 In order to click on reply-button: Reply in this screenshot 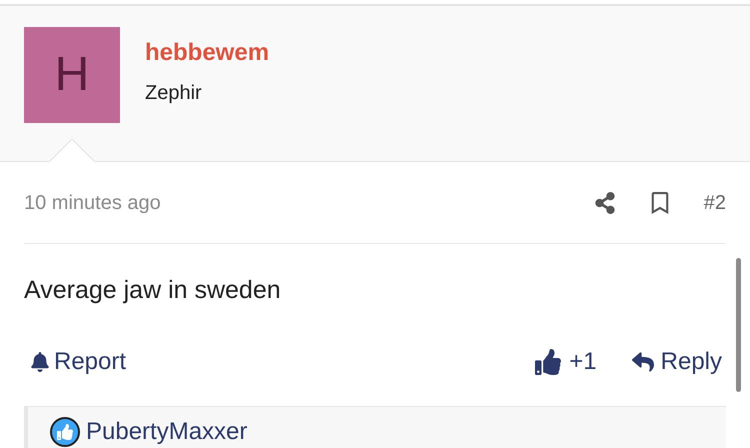, I will do `click(678, 362)`.